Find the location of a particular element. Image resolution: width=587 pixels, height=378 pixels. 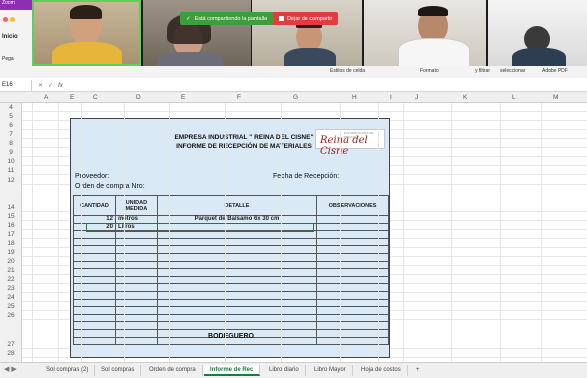

table-row: 12 metros Parquet de Balsamo 6x 30 cm is located at coordinates (231, 219).